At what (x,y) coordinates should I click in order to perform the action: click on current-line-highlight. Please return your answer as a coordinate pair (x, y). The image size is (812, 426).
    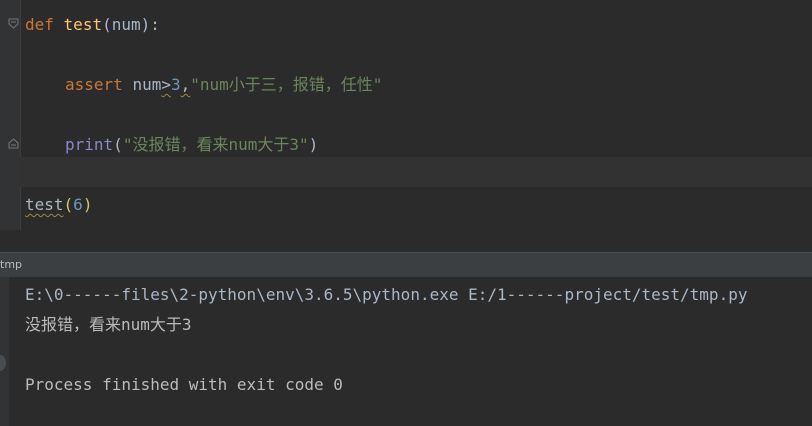
    Looking at the image, I should click on (416, 172).